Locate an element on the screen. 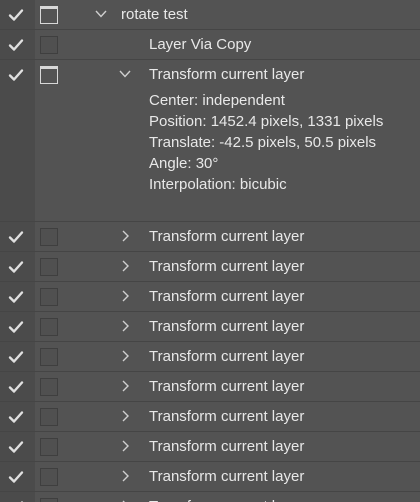 The height and width of the screenshot is (502, 420). action-label: rotate test is located at coordinates (154, 14).